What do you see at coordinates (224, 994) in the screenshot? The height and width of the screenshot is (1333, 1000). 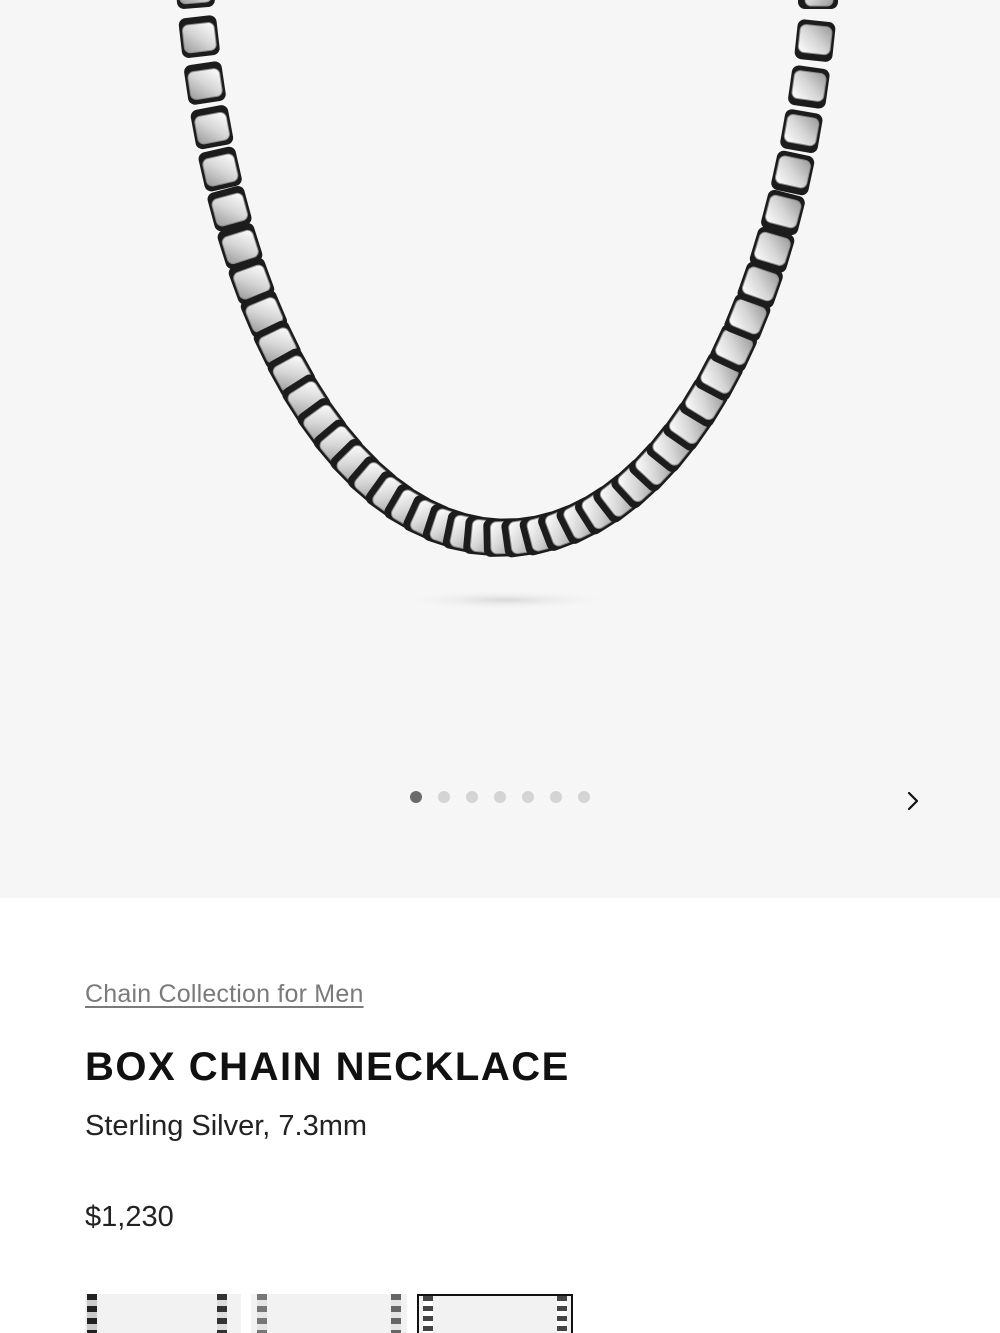 I see `breadcrumb-link: Chain Collection for Men` at bounding box center [224, 994].